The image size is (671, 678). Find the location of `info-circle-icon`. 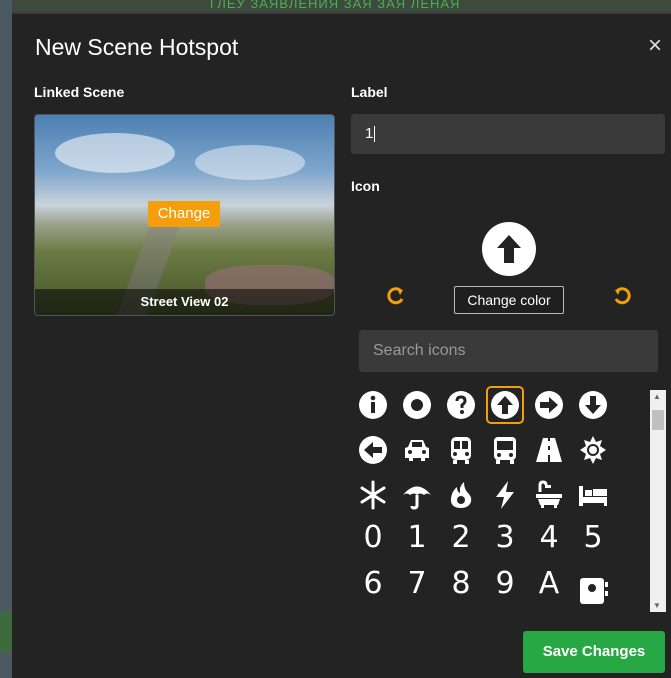

info-circle-icon is located at coordinates (373, 405).